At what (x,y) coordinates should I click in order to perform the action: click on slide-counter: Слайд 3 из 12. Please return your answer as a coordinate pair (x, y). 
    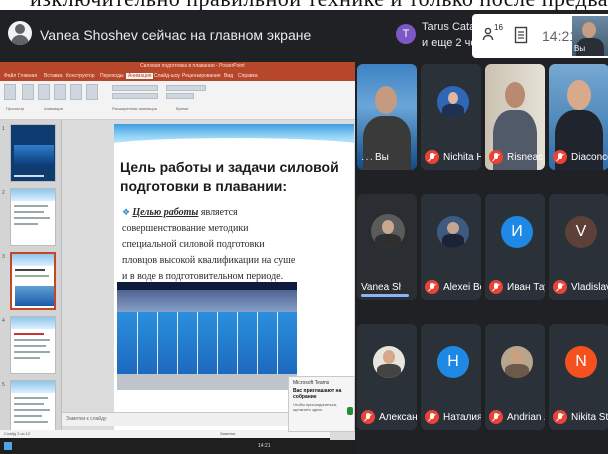
    Looking at the image, I should click on (17, 433).